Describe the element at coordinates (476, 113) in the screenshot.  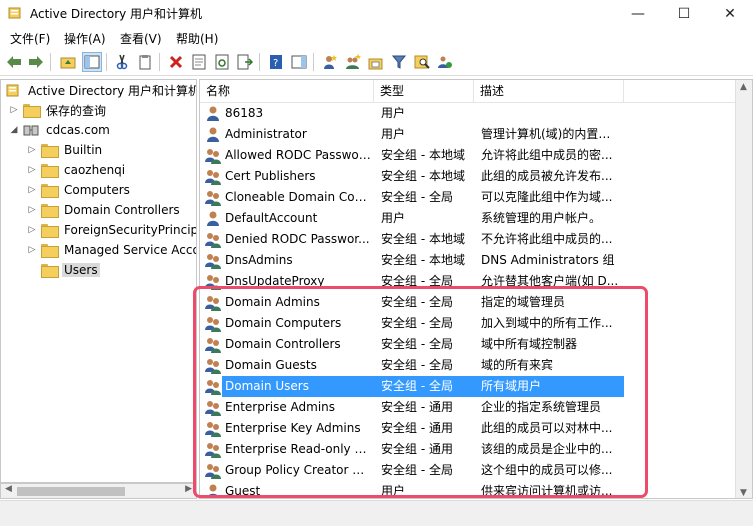
I see `list-row: 86183 用户` at that location.